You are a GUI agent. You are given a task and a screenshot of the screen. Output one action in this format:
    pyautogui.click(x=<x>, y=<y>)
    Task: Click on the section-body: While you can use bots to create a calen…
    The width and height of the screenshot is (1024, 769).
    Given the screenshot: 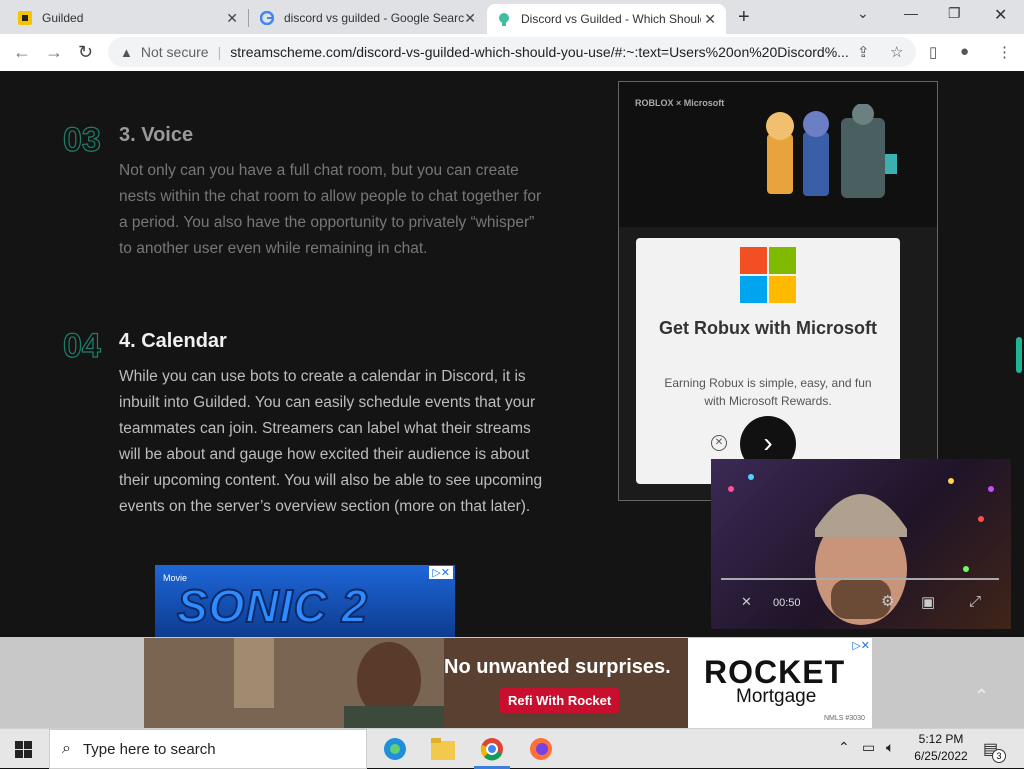 What is the action you would take?
    pyautogui.click(x=331, y=441)
    